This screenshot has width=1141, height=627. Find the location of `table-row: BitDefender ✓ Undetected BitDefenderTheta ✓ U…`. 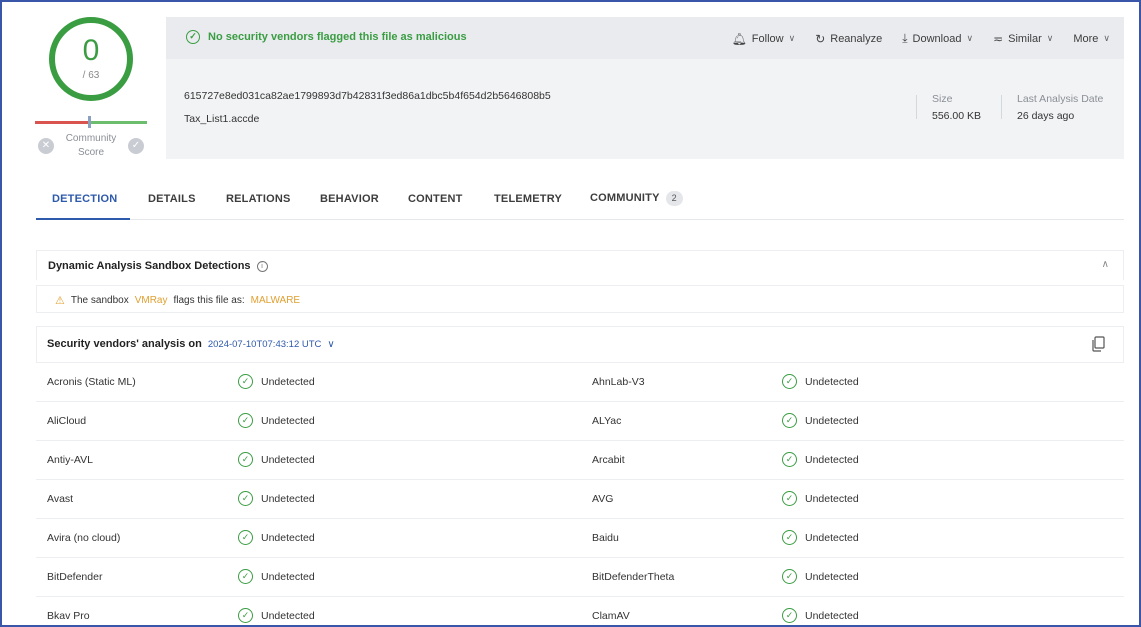

table-row: BitDefender ✓ Undetected BitDefenderTheta ✓ U… is located at coordinates (580, 576).